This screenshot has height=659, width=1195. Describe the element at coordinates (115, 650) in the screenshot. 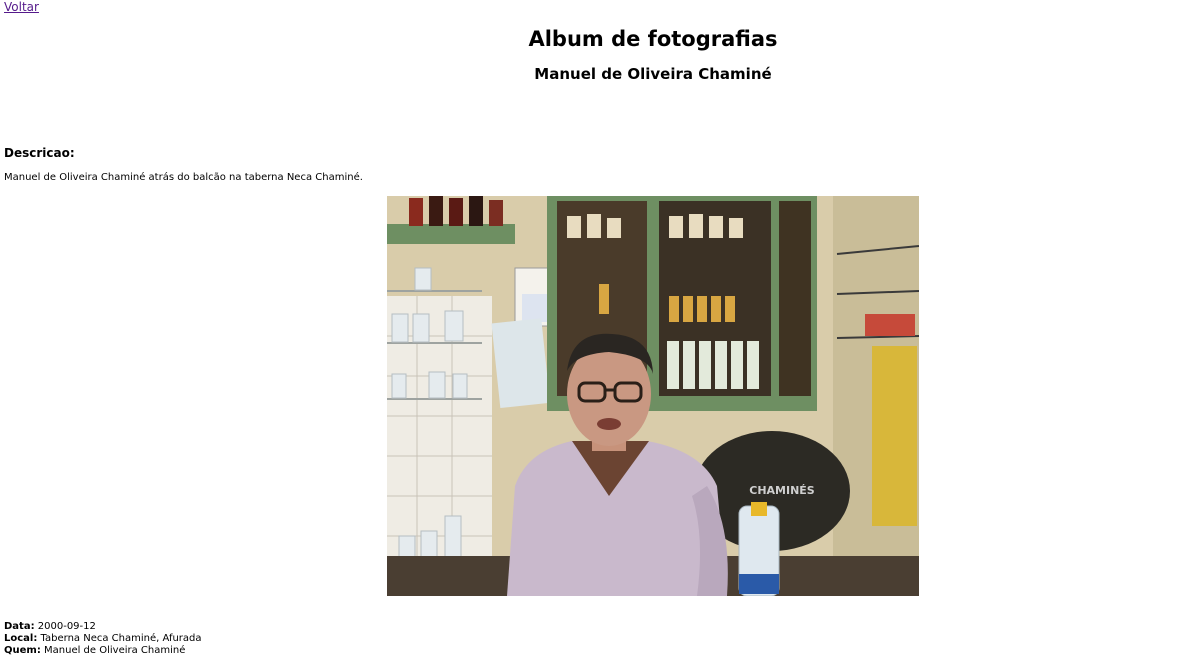

I see `detail-who-value: Manuel de Oliveira Chaminé` at that location.